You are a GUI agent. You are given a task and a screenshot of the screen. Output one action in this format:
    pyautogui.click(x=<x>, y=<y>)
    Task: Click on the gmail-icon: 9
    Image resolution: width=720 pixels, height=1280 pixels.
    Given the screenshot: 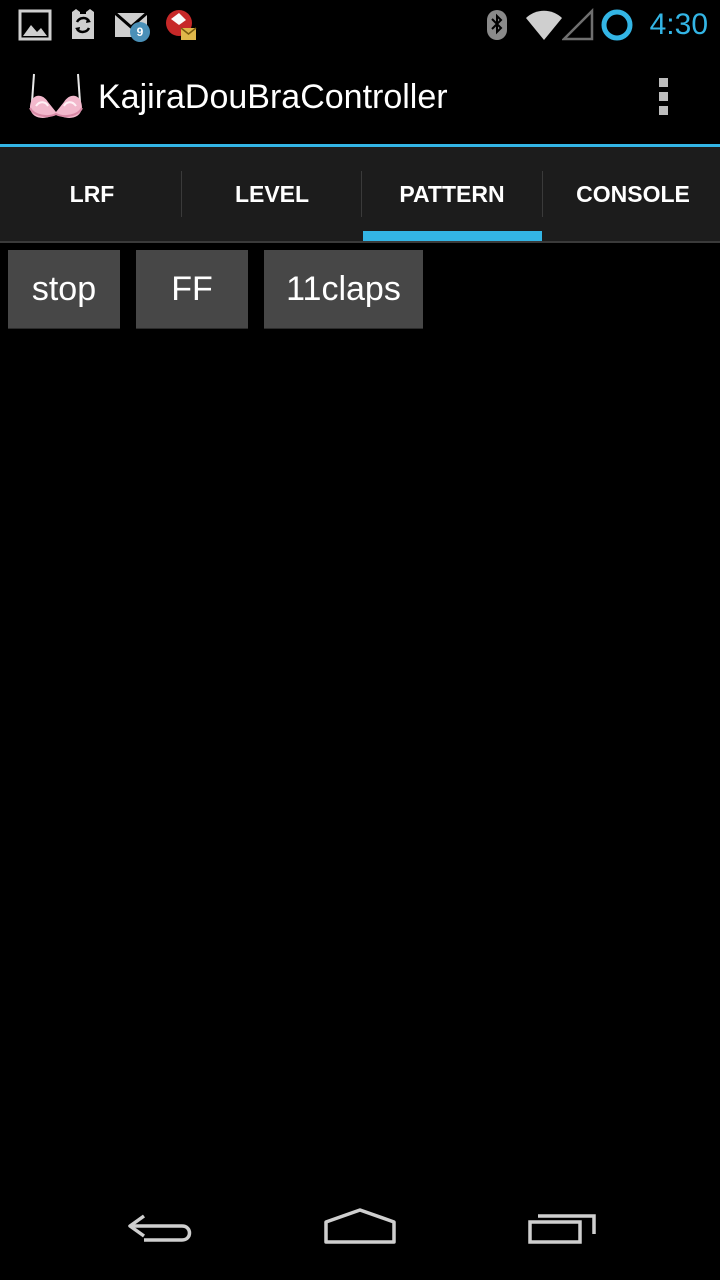 What is the action you would take?
    pyautogui.click(x=134, y=26)
    